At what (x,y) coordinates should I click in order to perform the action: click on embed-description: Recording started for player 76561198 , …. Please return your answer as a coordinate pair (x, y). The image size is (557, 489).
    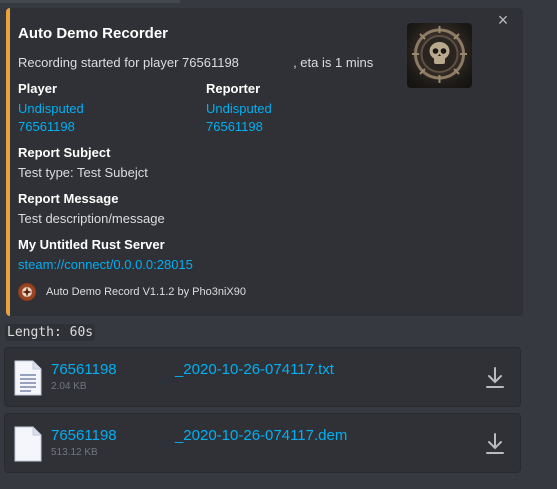
    Looking at the image, I should click on (196, 62).